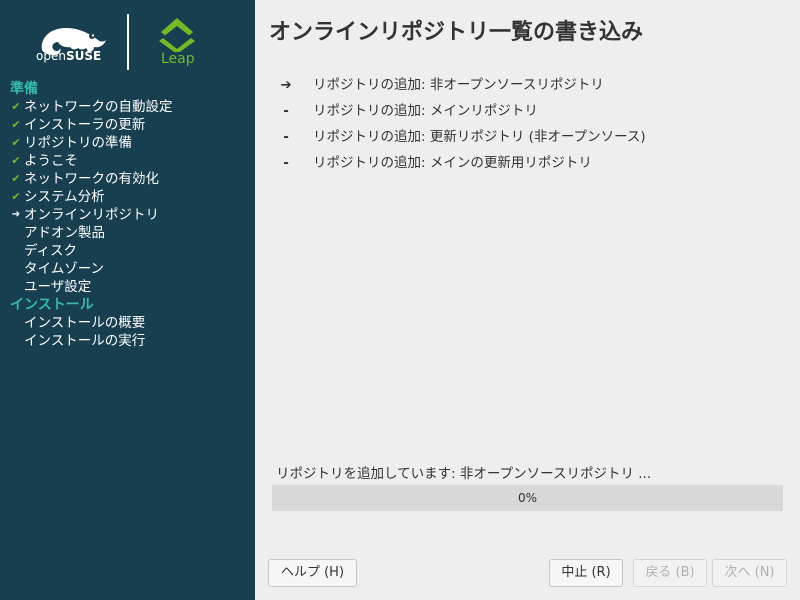 The height and width of the screenshot is (600, 800). What do you see at coordinates (51, 251) in the screenshot?
I see `step-disk: ディスク` at bounding box center [51, 251].